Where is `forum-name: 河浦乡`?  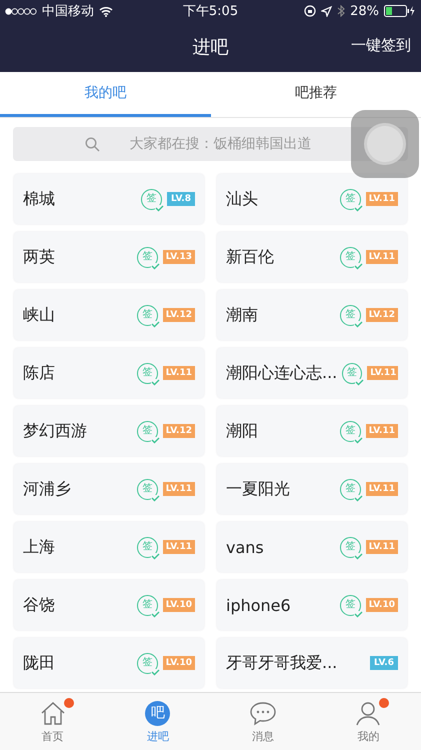
forum-name: 河浦乡 is located at coordinates (47, 489).